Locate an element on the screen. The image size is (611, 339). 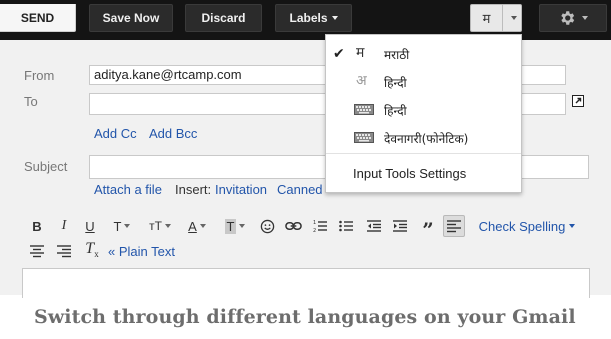
numbered-list-icon: 12 is located at coordinates (320, 226).